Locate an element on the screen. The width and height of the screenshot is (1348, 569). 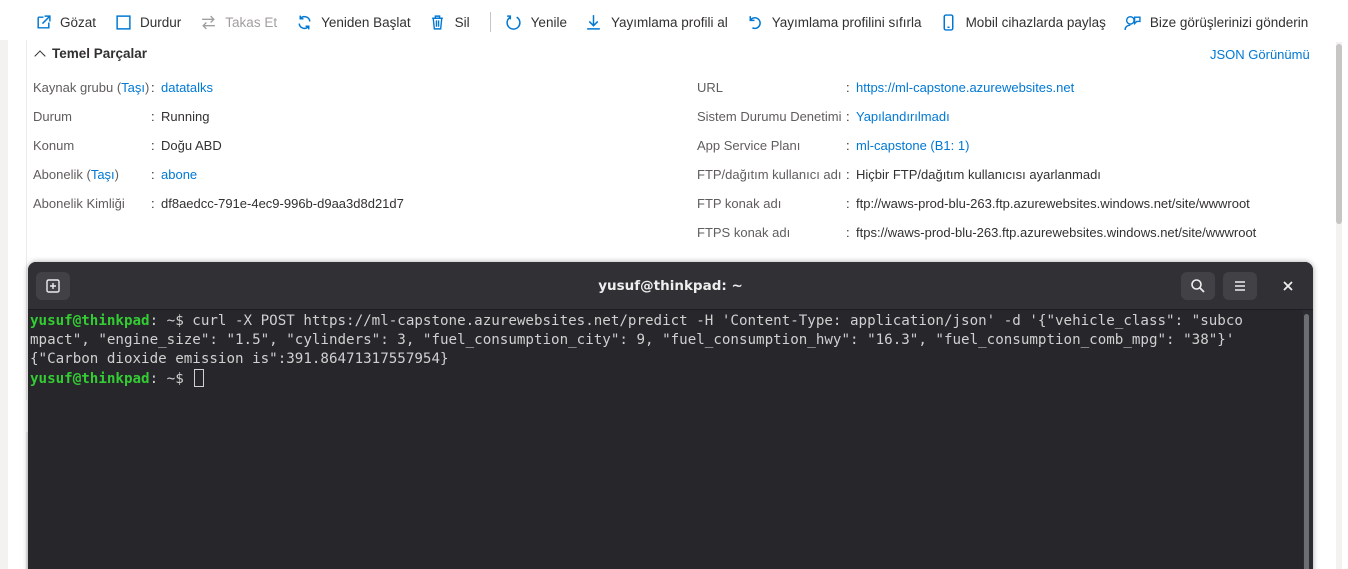
stop-button: Durdur is located at coordinates (151, 22).